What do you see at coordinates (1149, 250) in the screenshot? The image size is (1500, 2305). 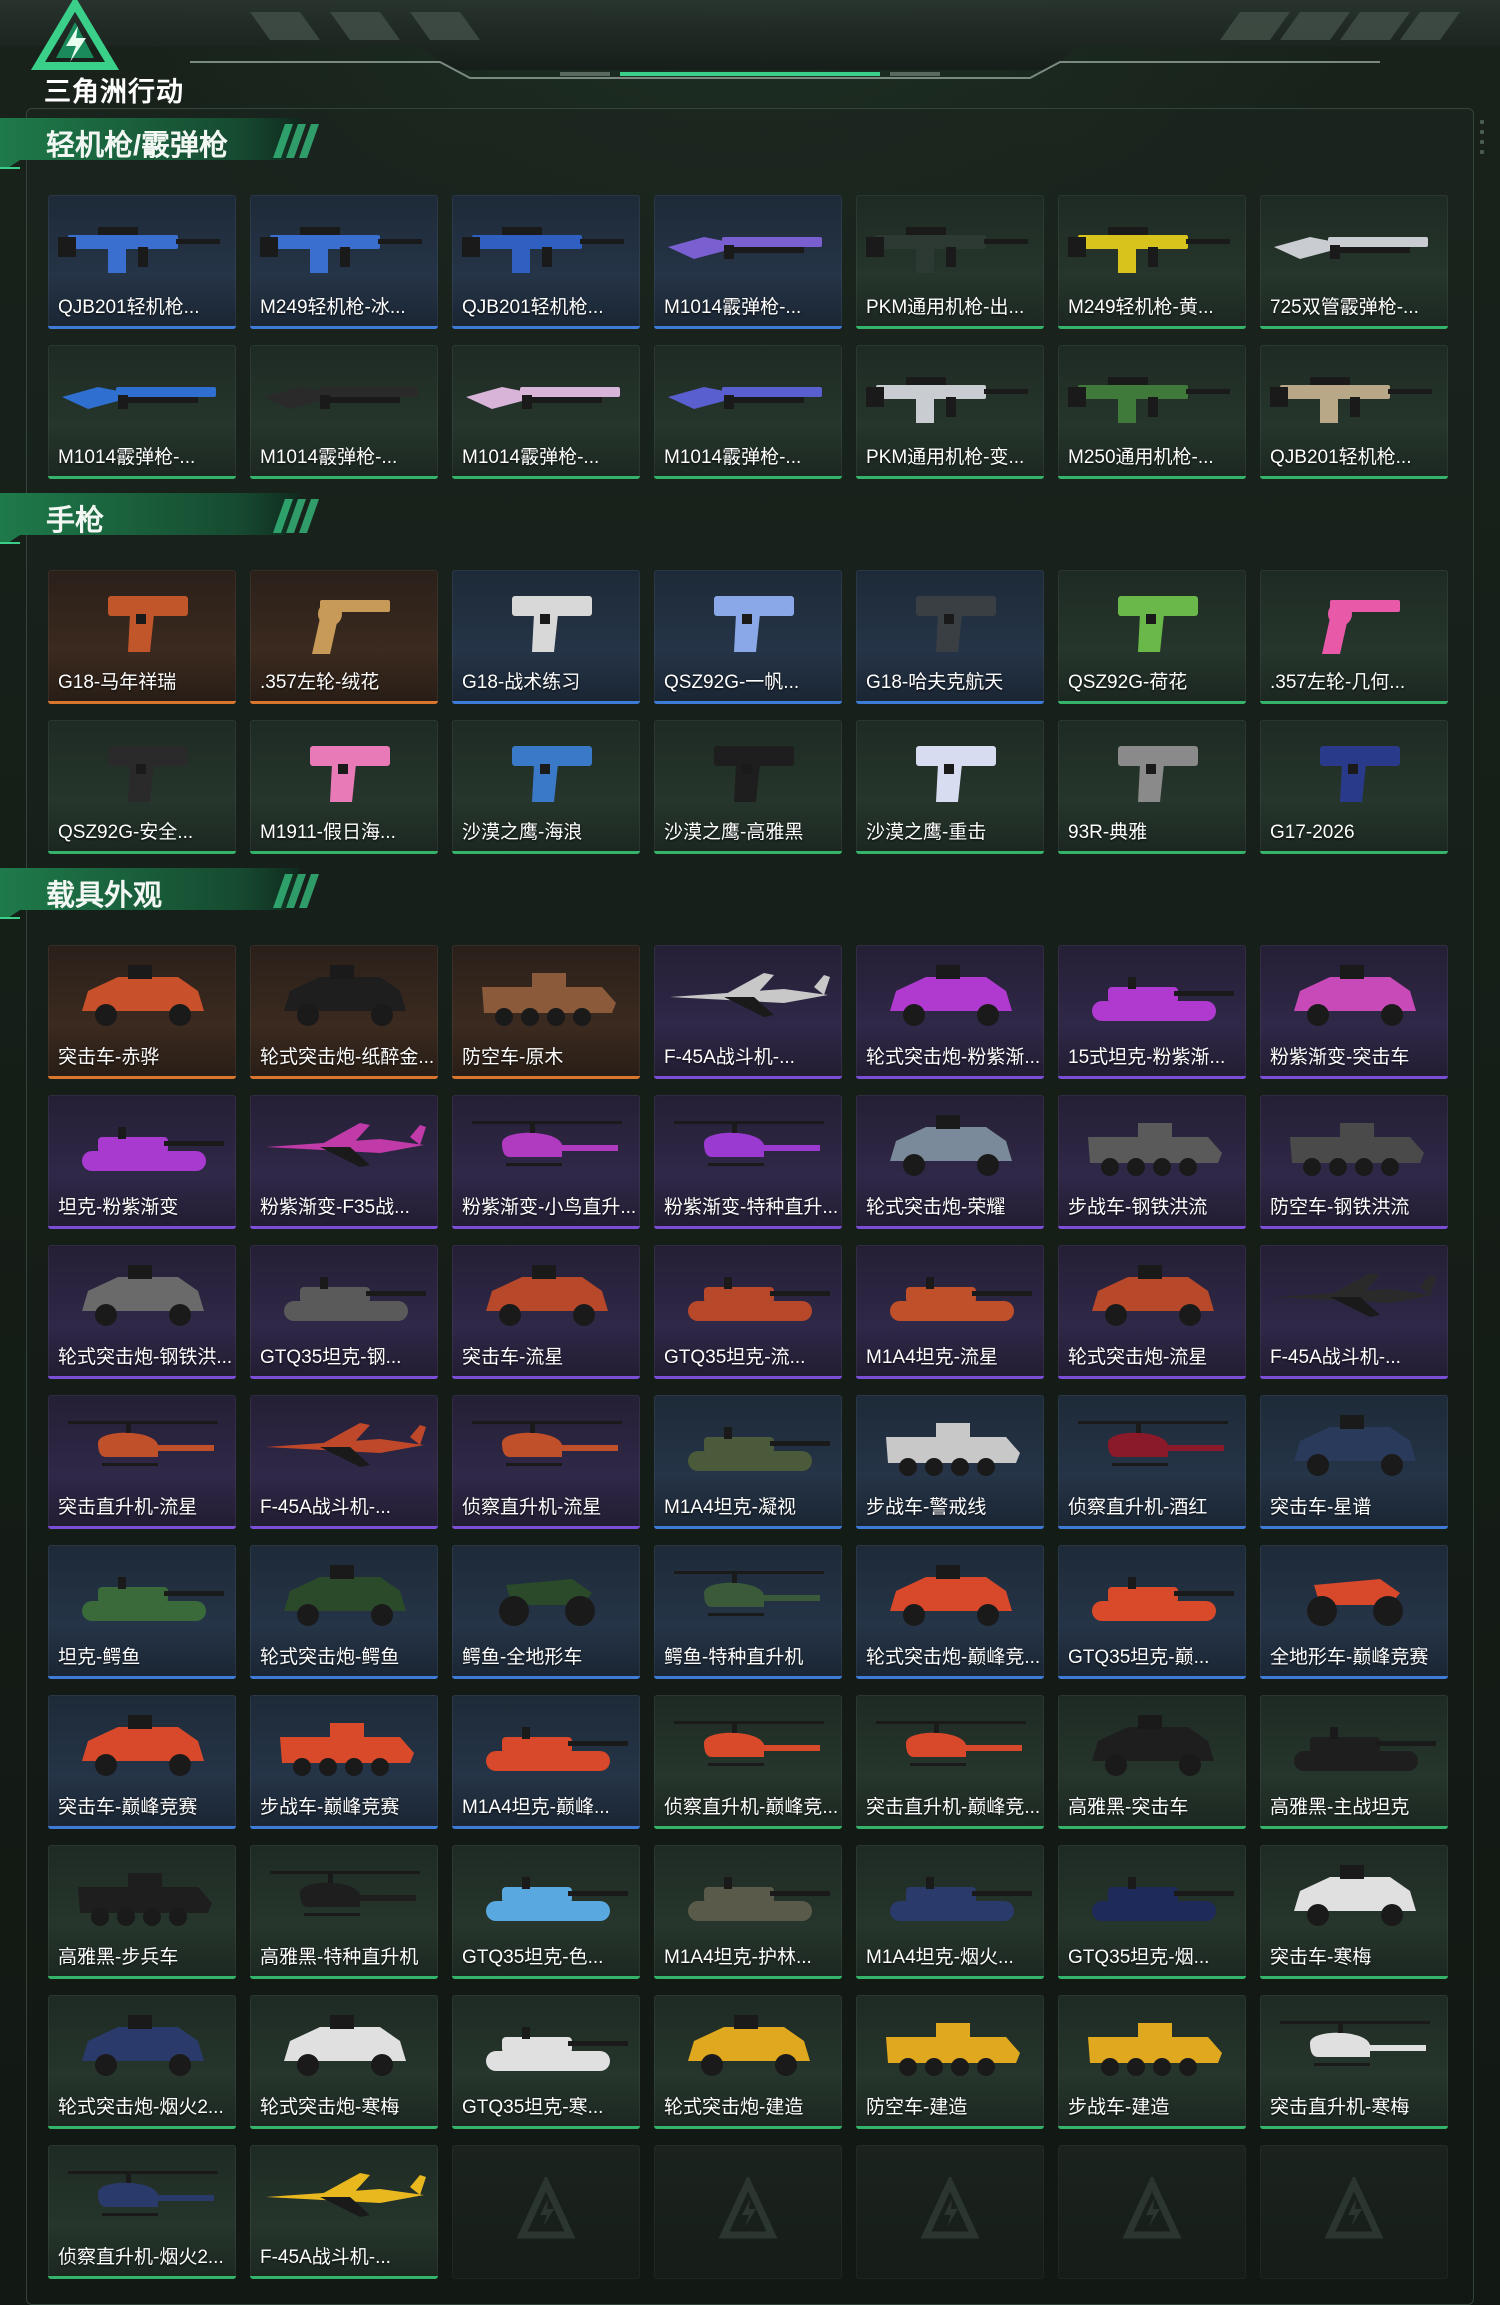 I see `lmg-icon` at bounding box center [1149, 250].